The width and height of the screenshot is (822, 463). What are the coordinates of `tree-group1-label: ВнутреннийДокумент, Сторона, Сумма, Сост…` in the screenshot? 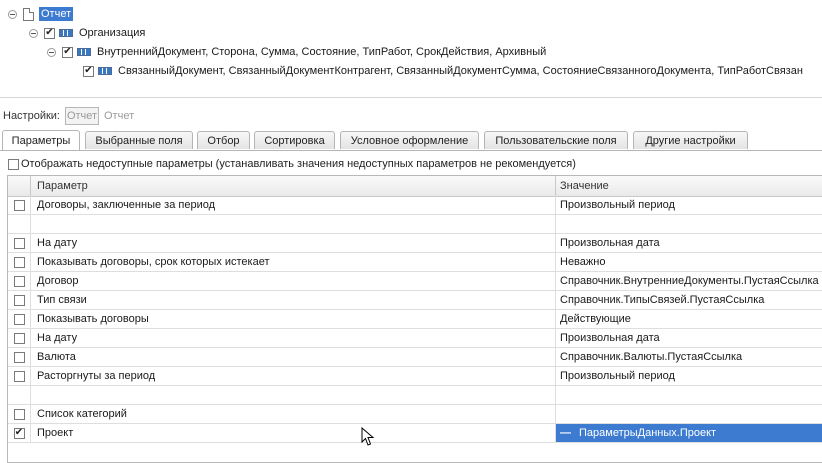 It's located at (321, 52).